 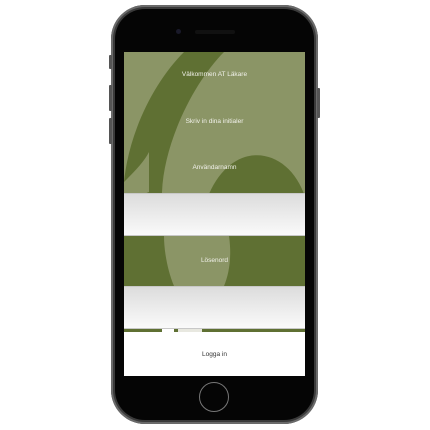 I want to click on login-button: Logga in, so click(x=214, y=354).